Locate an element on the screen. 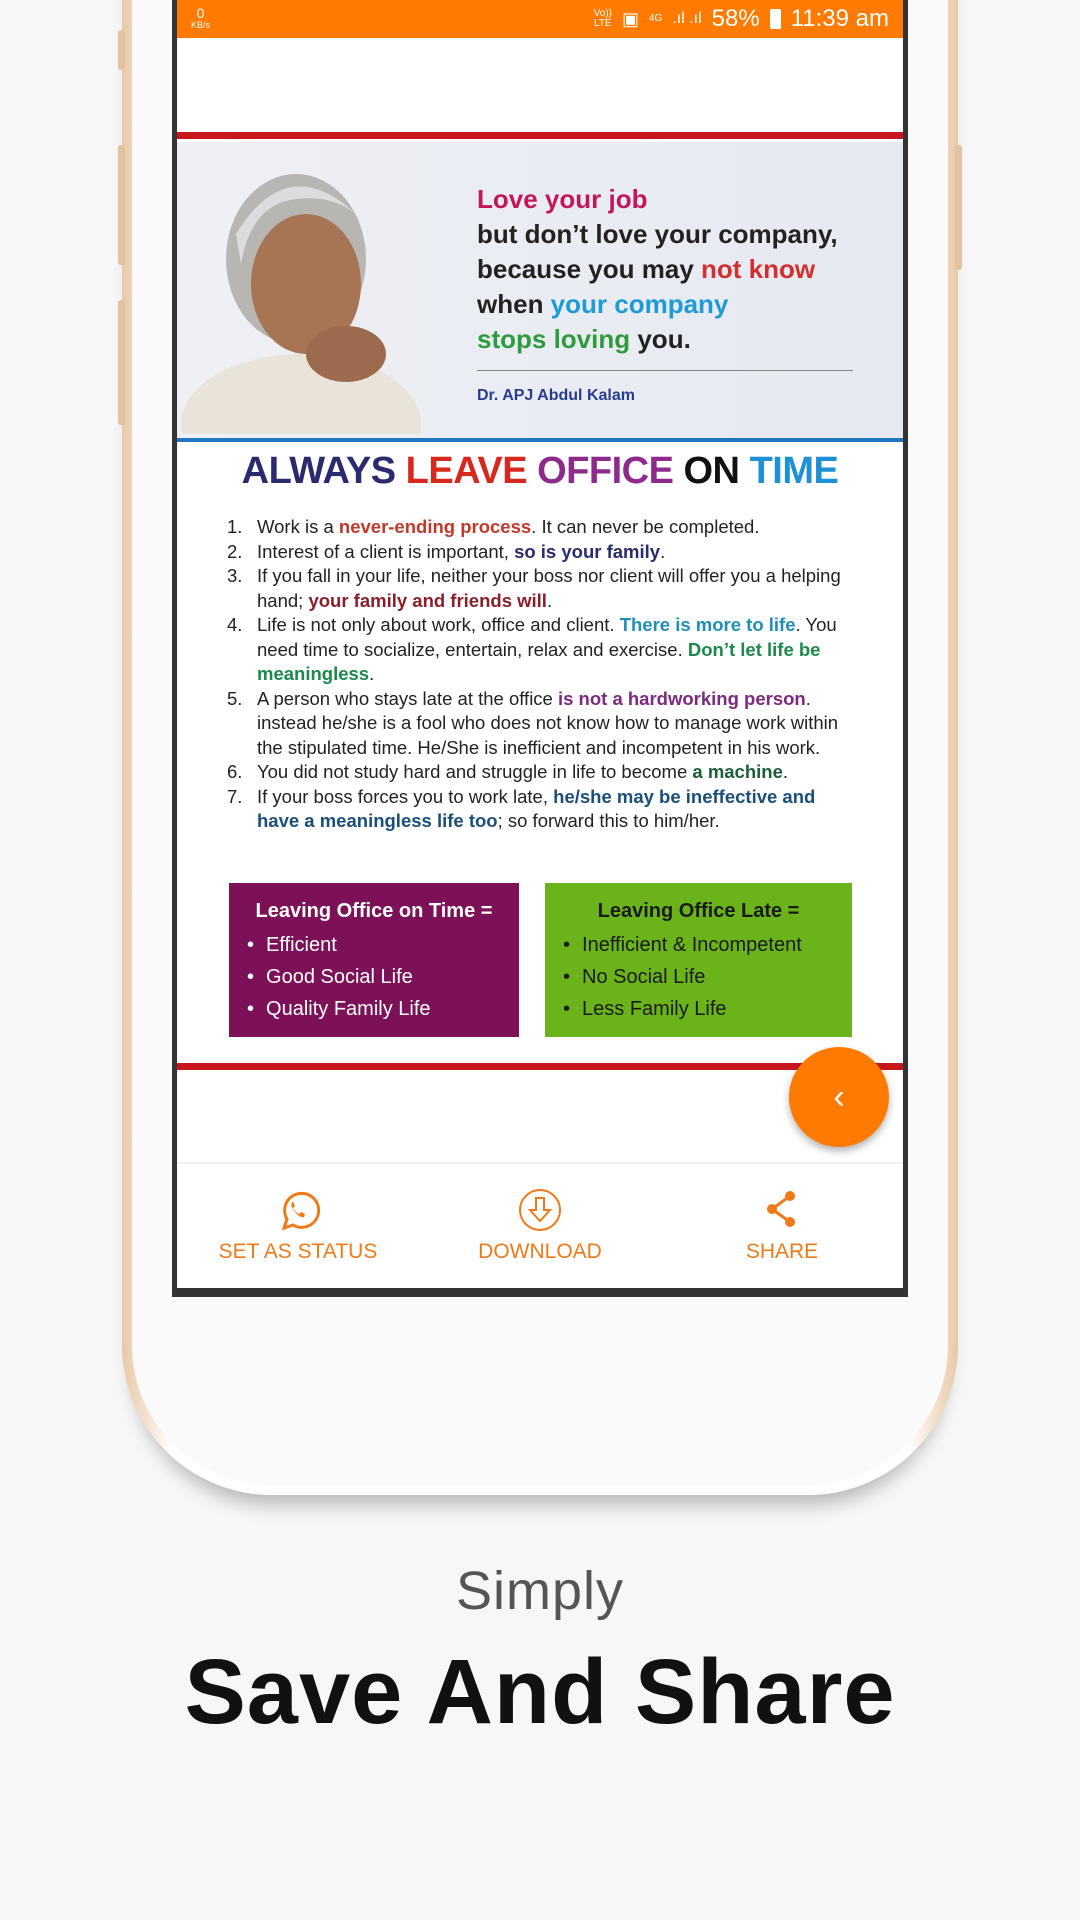 The image size is (1080, 1920). quote-divider-line is located at coordinates (540, 440).